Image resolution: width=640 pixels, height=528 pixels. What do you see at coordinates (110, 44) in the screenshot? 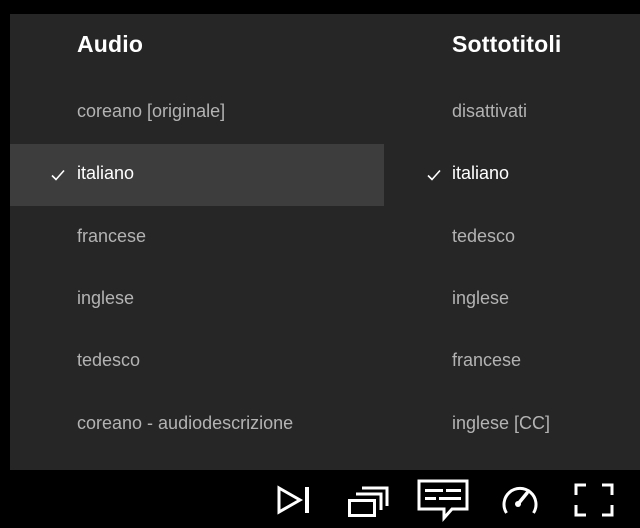
I see `audio-title: Audio` at bounding box center [110, 44].